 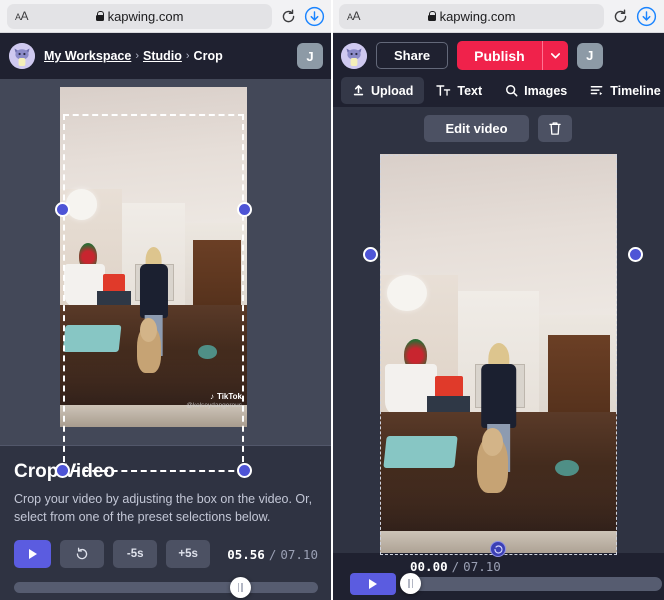 I want to click on time-current: 05.56, so click(x=246, y=554).